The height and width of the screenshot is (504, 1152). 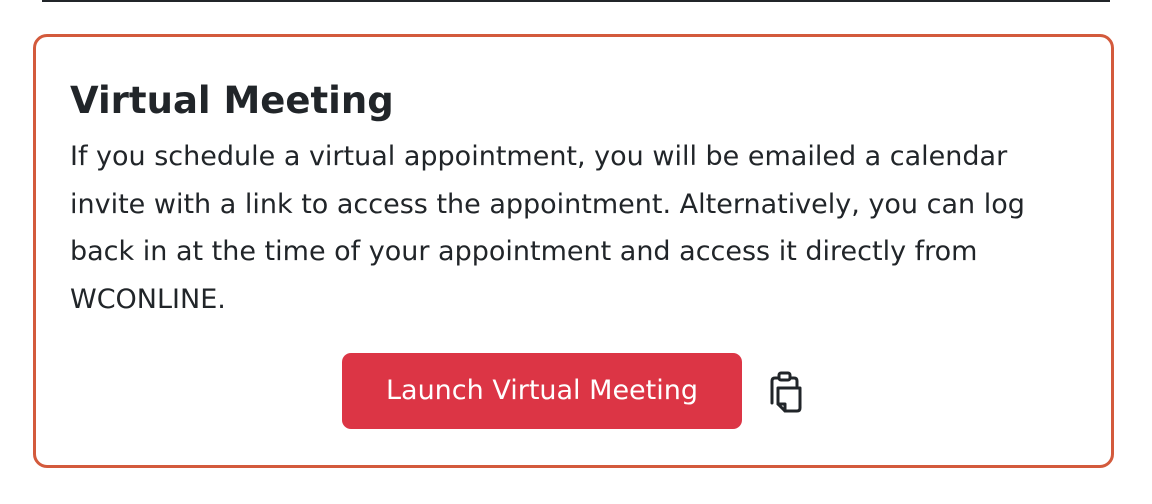 I want to click on top-divider, so click(x=576, y=1).